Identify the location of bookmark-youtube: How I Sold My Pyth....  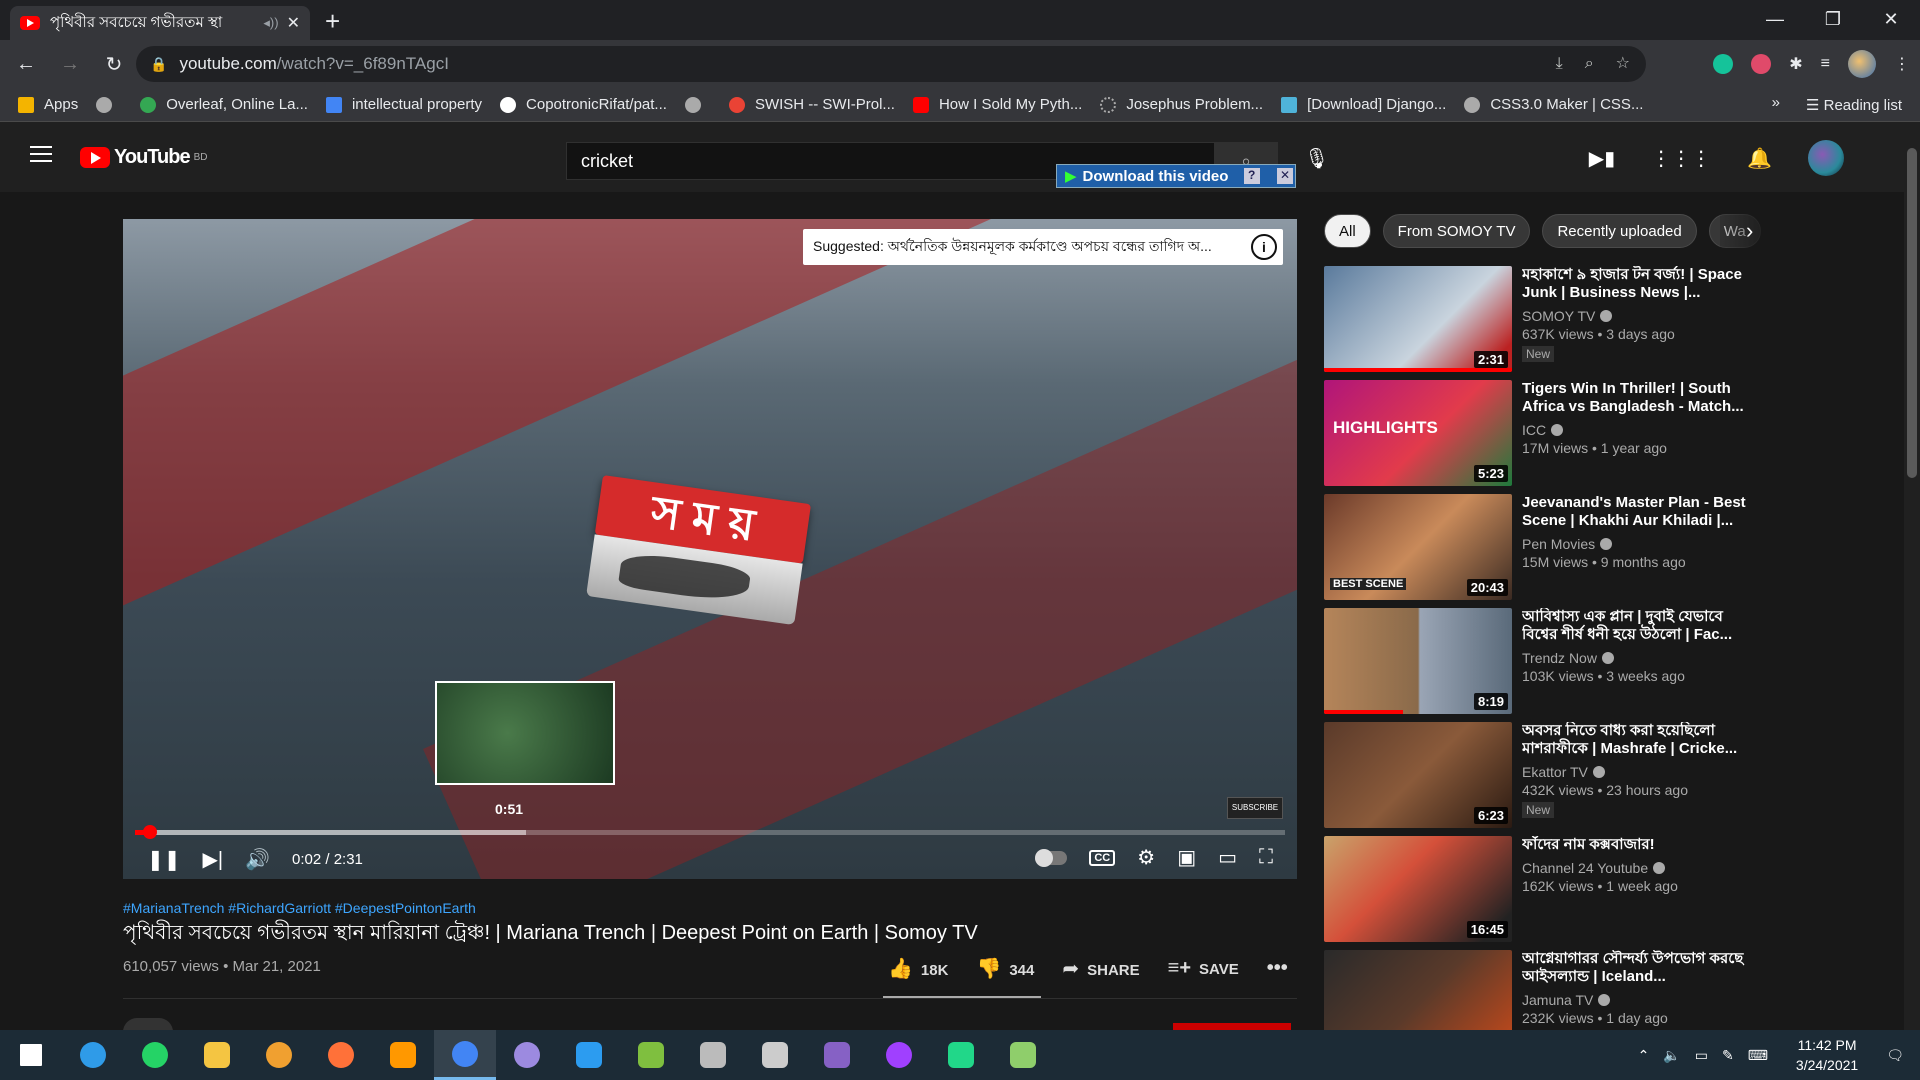
(997, 104).